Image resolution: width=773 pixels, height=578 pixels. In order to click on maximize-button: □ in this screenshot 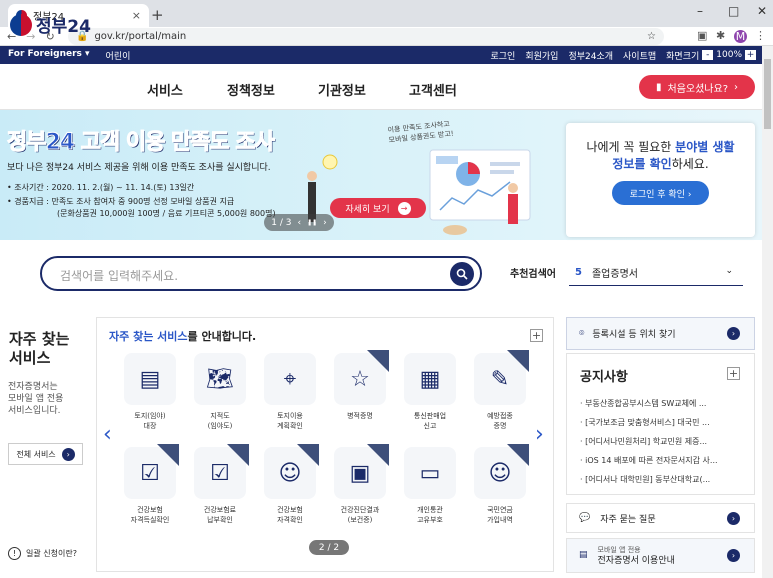, I will do `click(733, 11)`.